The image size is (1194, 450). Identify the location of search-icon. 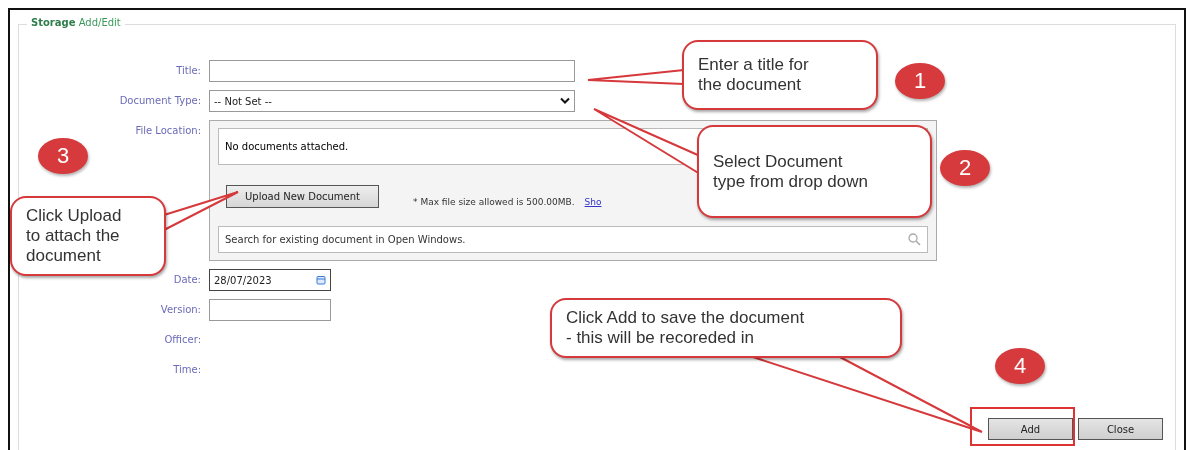
(914, 239).